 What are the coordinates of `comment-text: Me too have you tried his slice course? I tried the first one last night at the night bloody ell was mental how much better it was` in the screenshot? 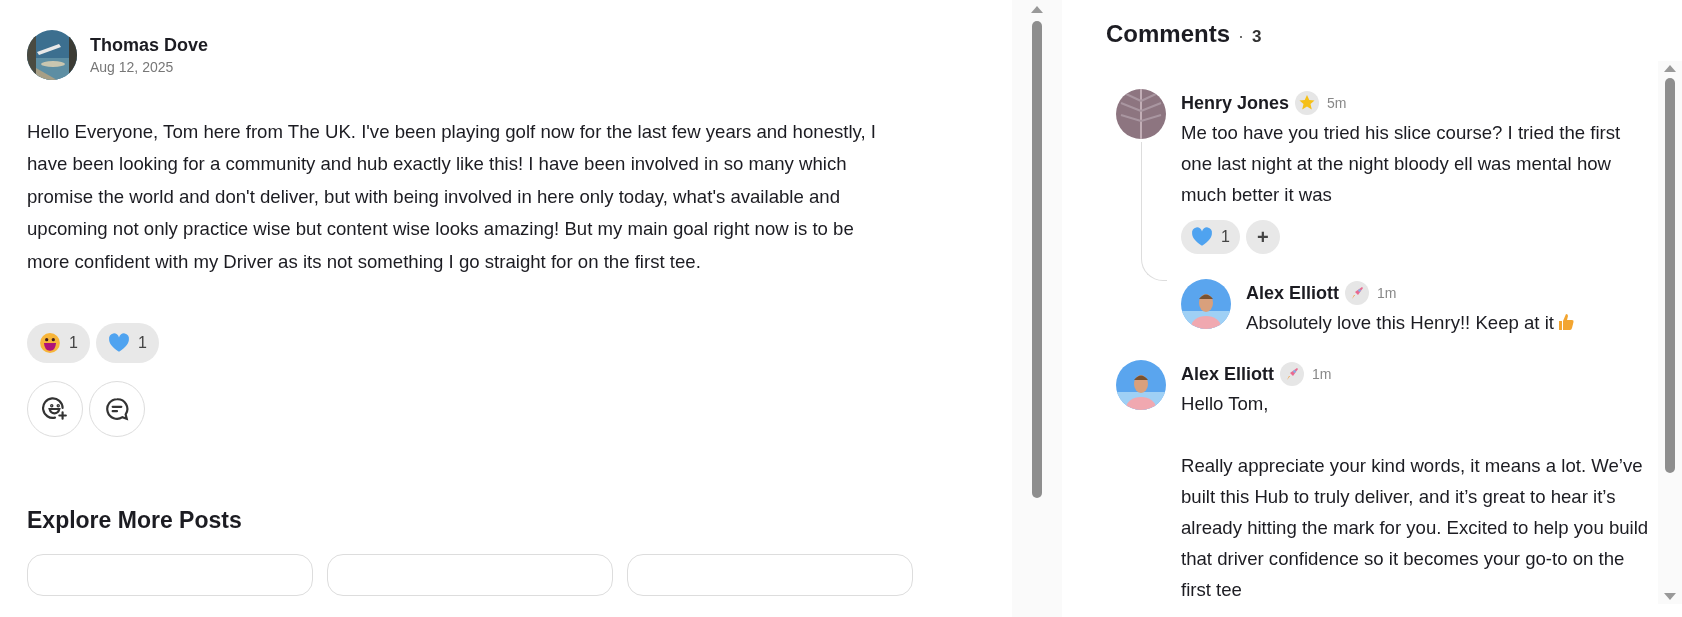 It's located at (1401, 164).